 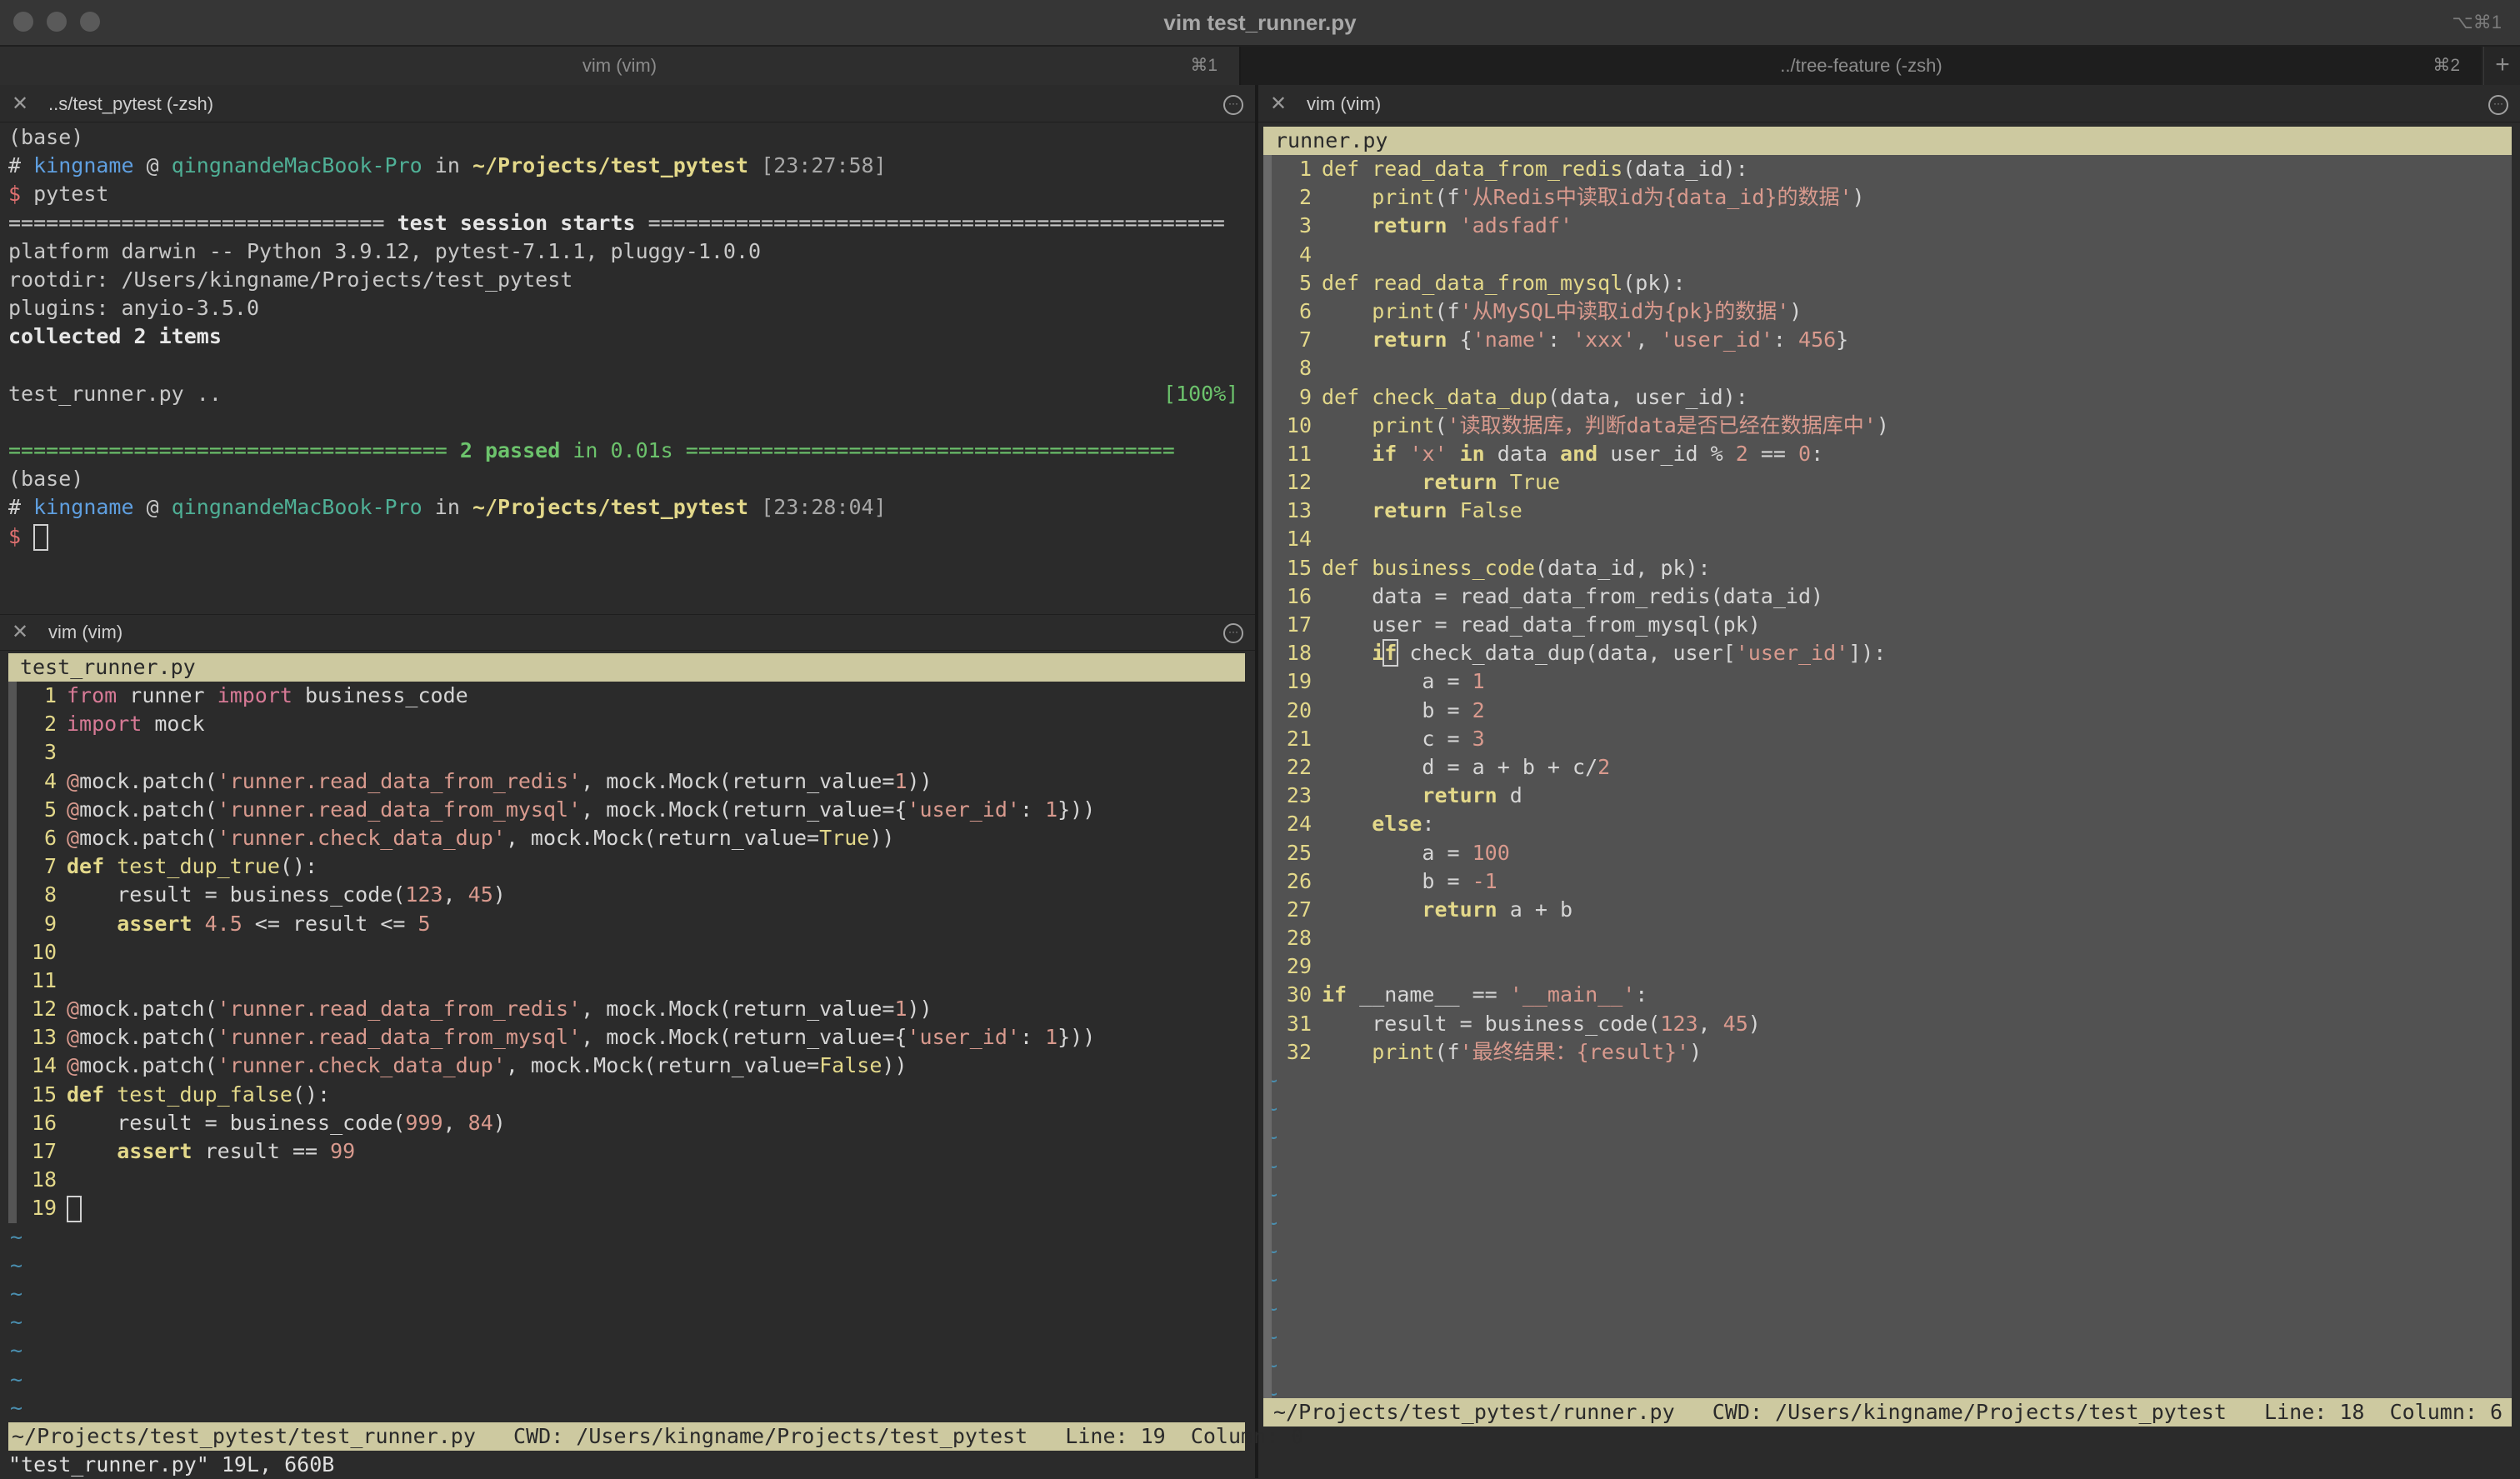 I want to click on code-line: 11, so click(x=44, y=979).